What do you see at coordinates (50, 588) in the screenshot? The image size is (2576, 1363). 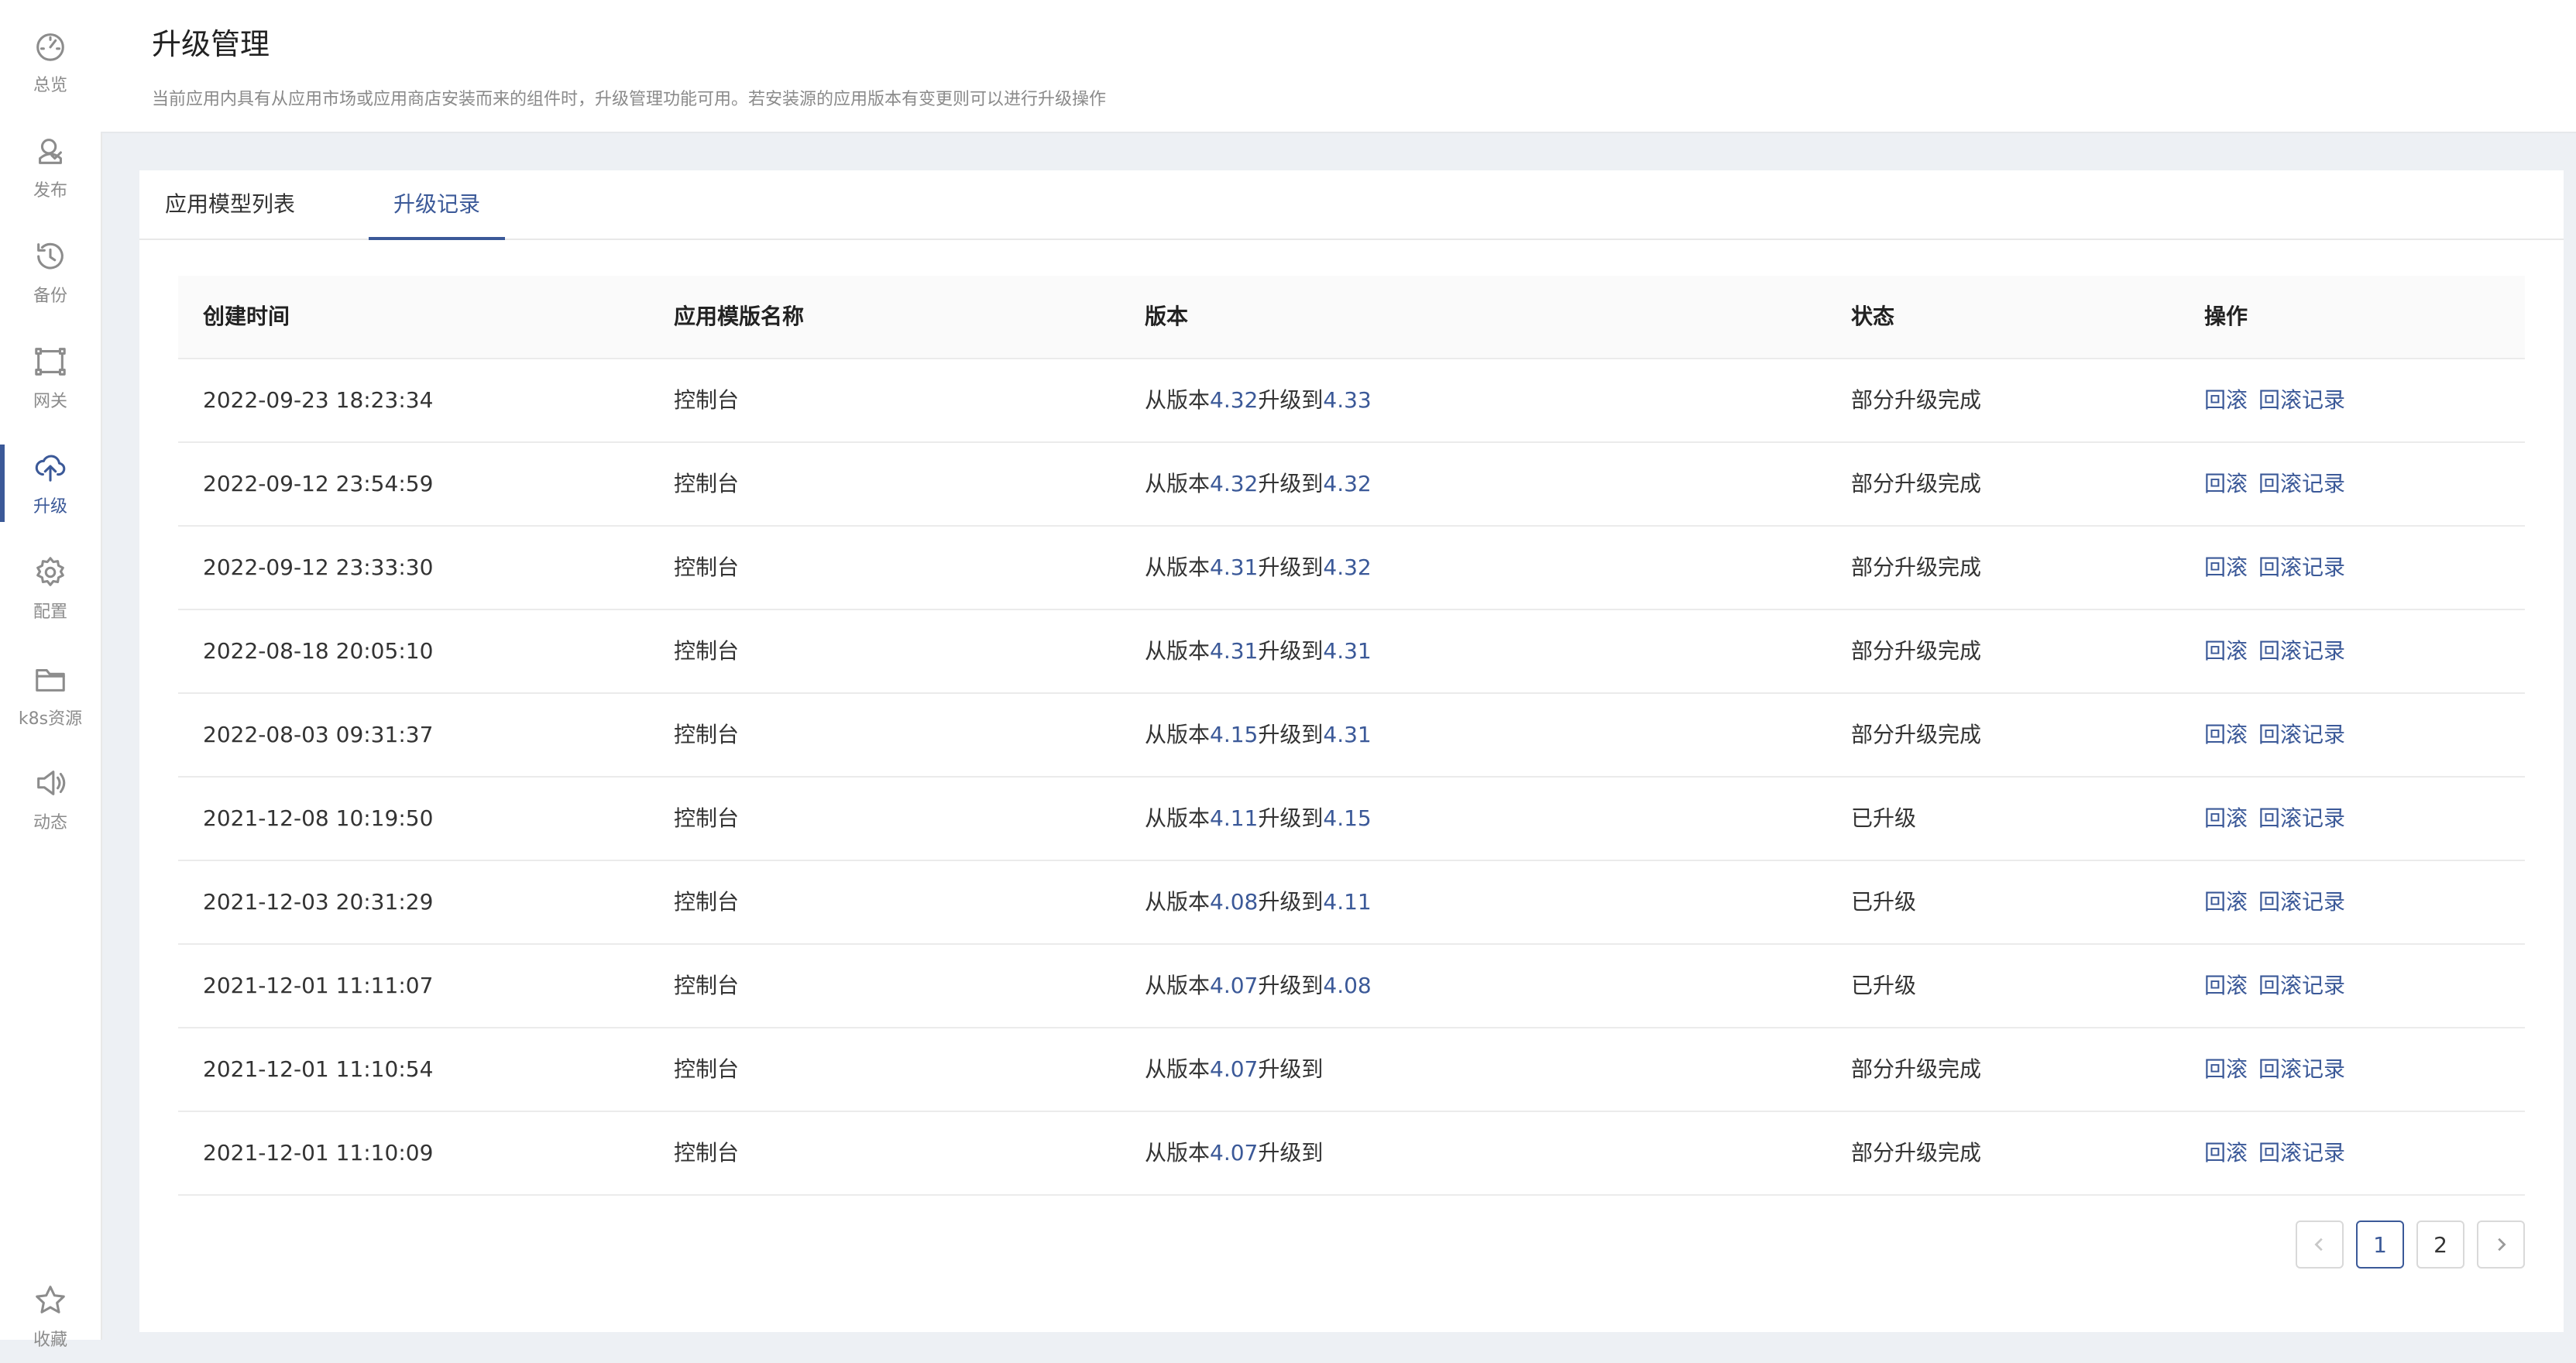 I see `sidebar-item-config: 配置` at bounding box center [50, 588].